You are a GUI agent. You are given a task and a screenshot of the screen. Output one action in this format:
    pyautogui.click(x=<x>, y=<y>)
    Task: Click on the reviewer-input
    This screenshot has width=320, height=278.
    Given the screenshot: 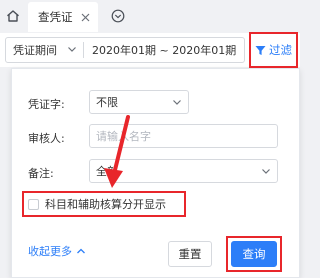 What is the action you would take?
    pyautogui.click(x=183, y=136)
    